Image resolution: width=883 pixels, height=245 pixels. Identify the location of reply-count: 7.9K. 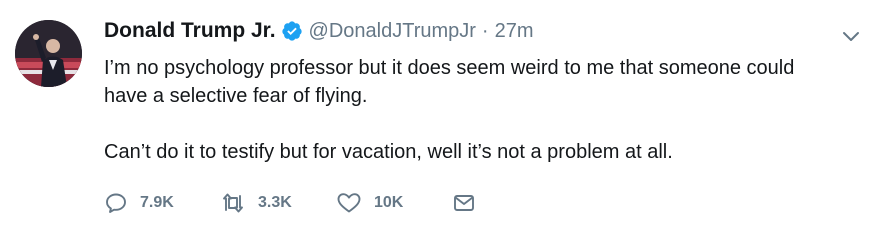
(157, 202).